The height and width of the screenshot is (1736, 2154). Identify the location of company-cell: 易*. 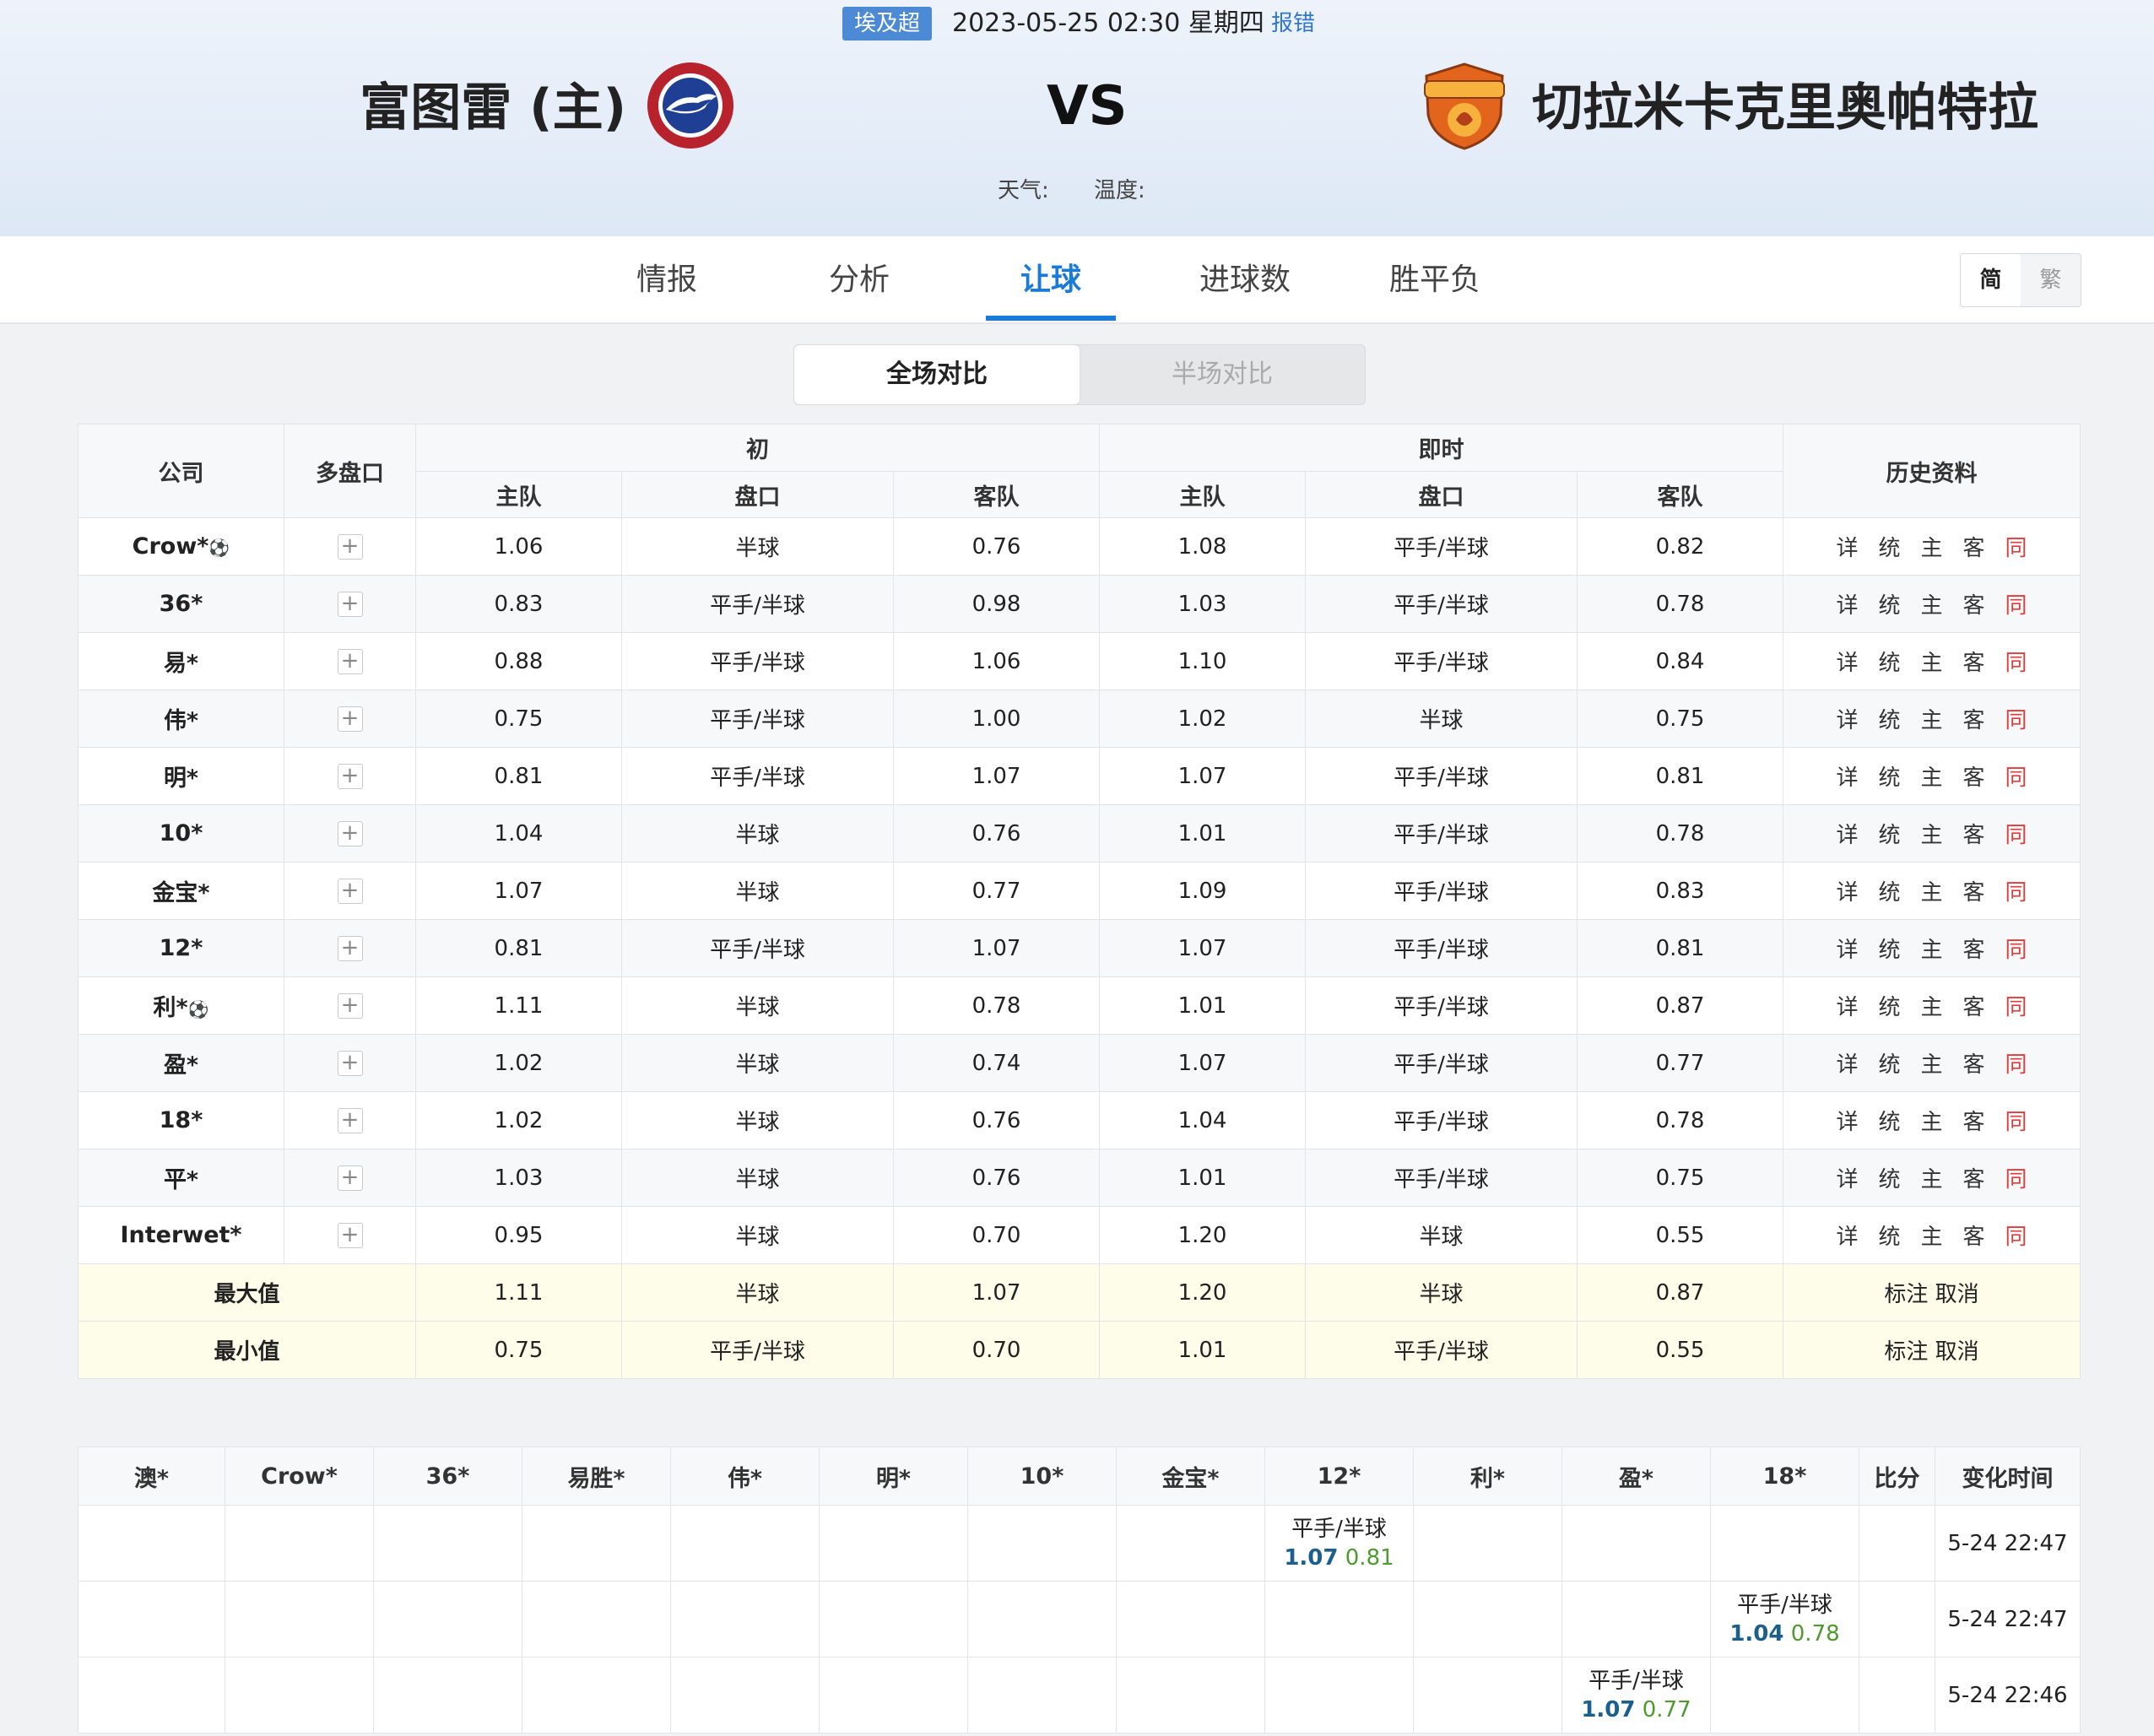
(181, 661).